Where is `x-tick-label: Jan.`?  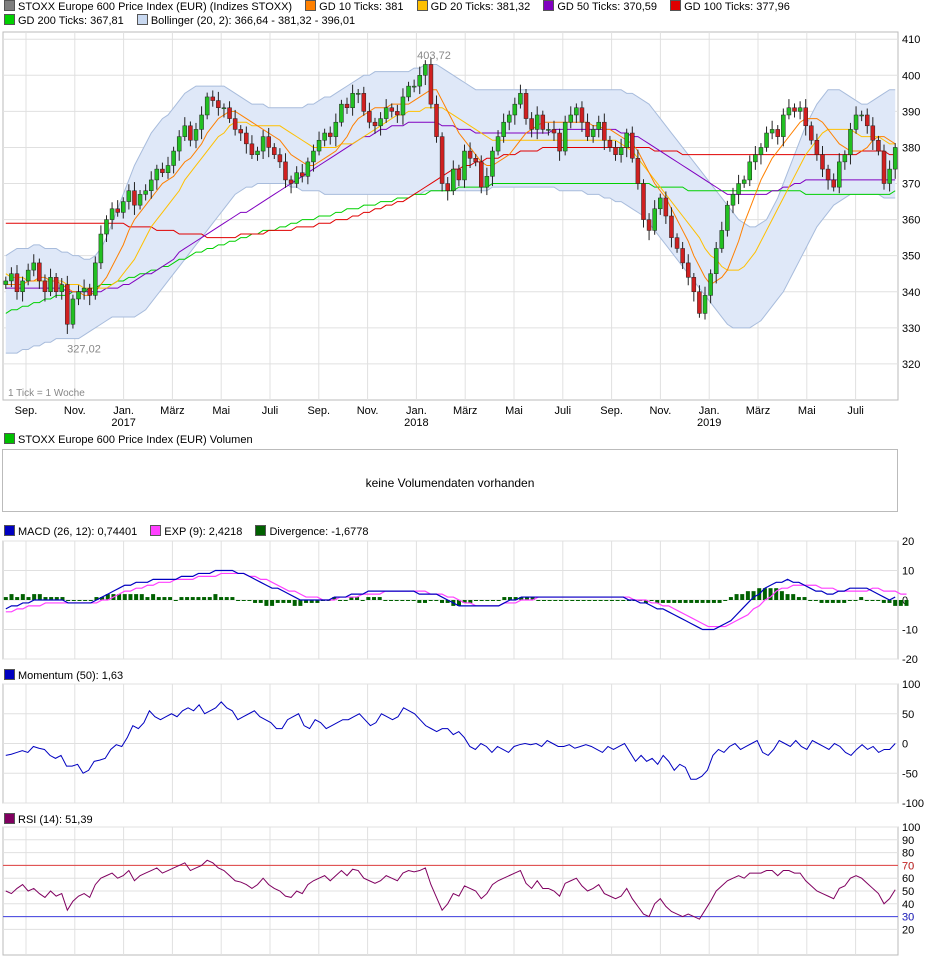 x-tick-label: Jan. is located at coordinates (416, 411).